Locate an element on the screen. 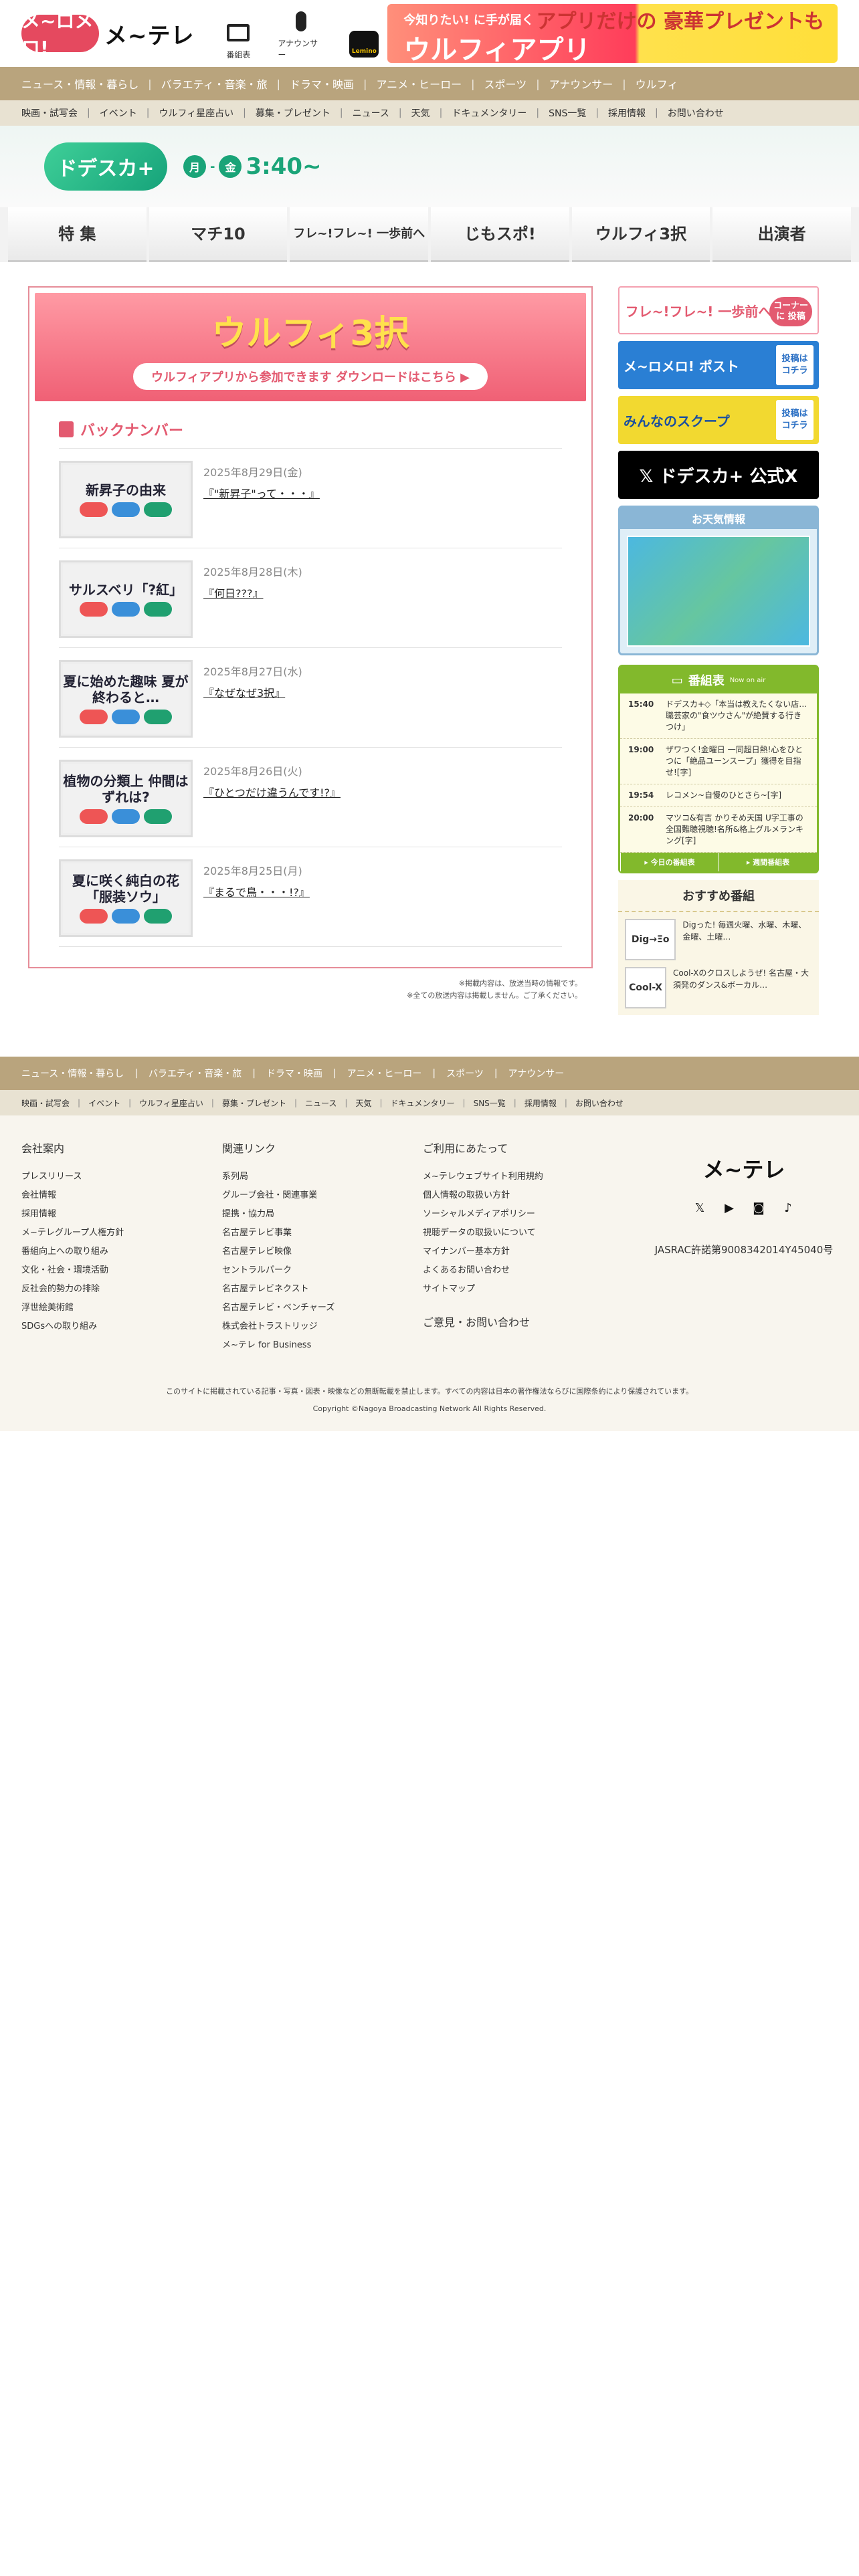  footer-link: 提携・協力局 is located at coordinates (322, 1214).